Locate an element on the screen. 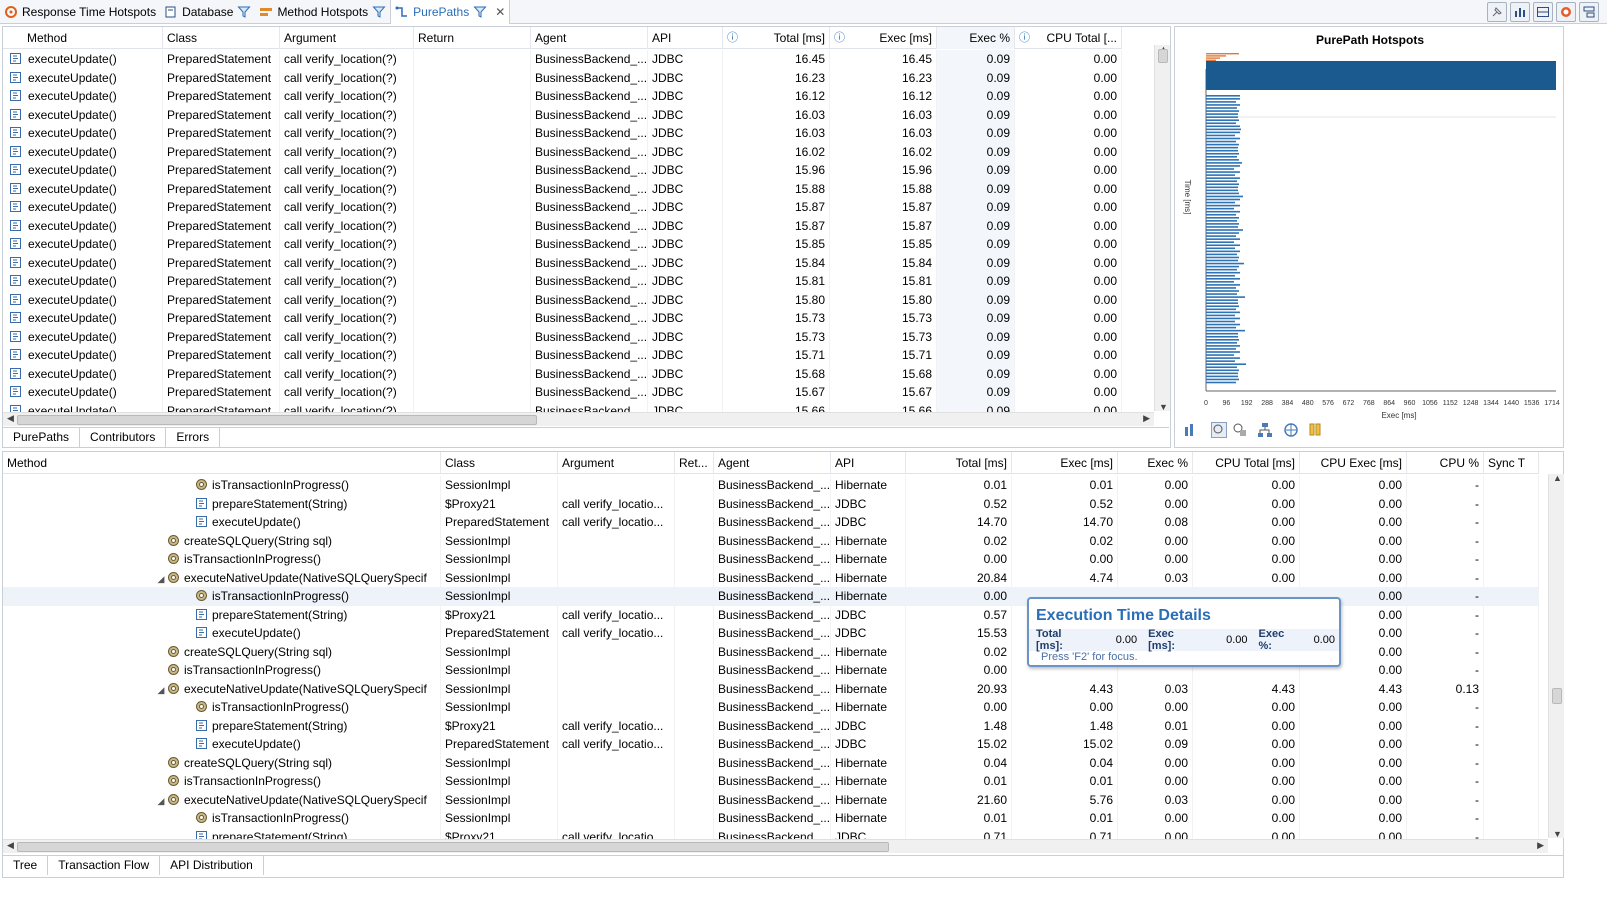 The width and height of the screenshot is (1607, 899). tree-column-header: Exec [ms] is located at coordinates (1065, 463).